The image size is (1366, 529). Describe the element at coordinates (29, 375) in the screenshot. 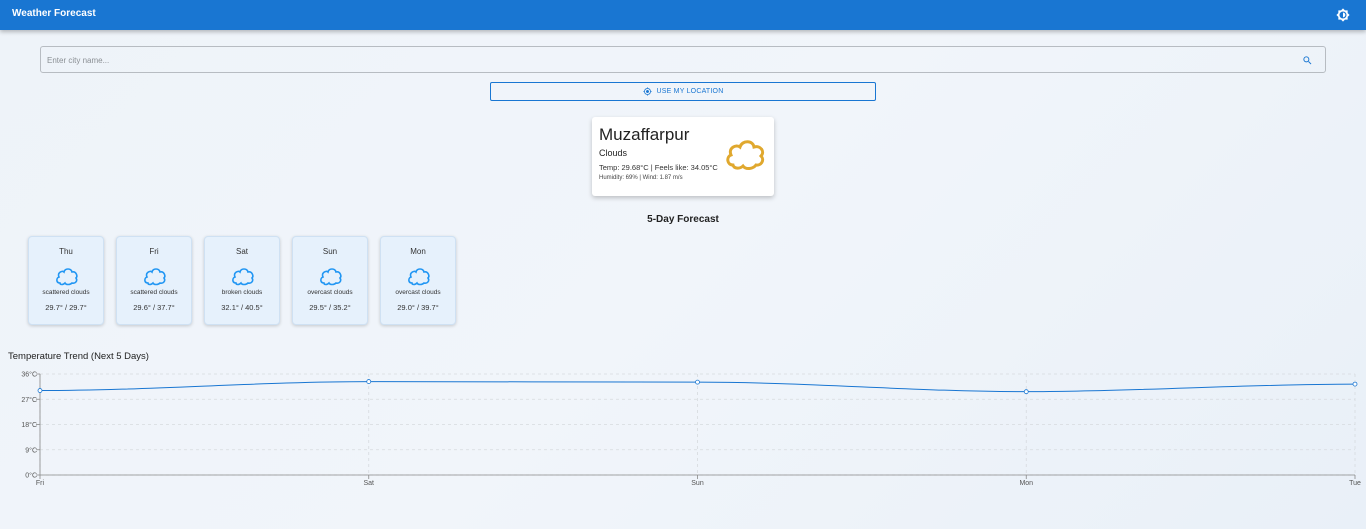

I see `y-tick-label: 36°C` at that location.